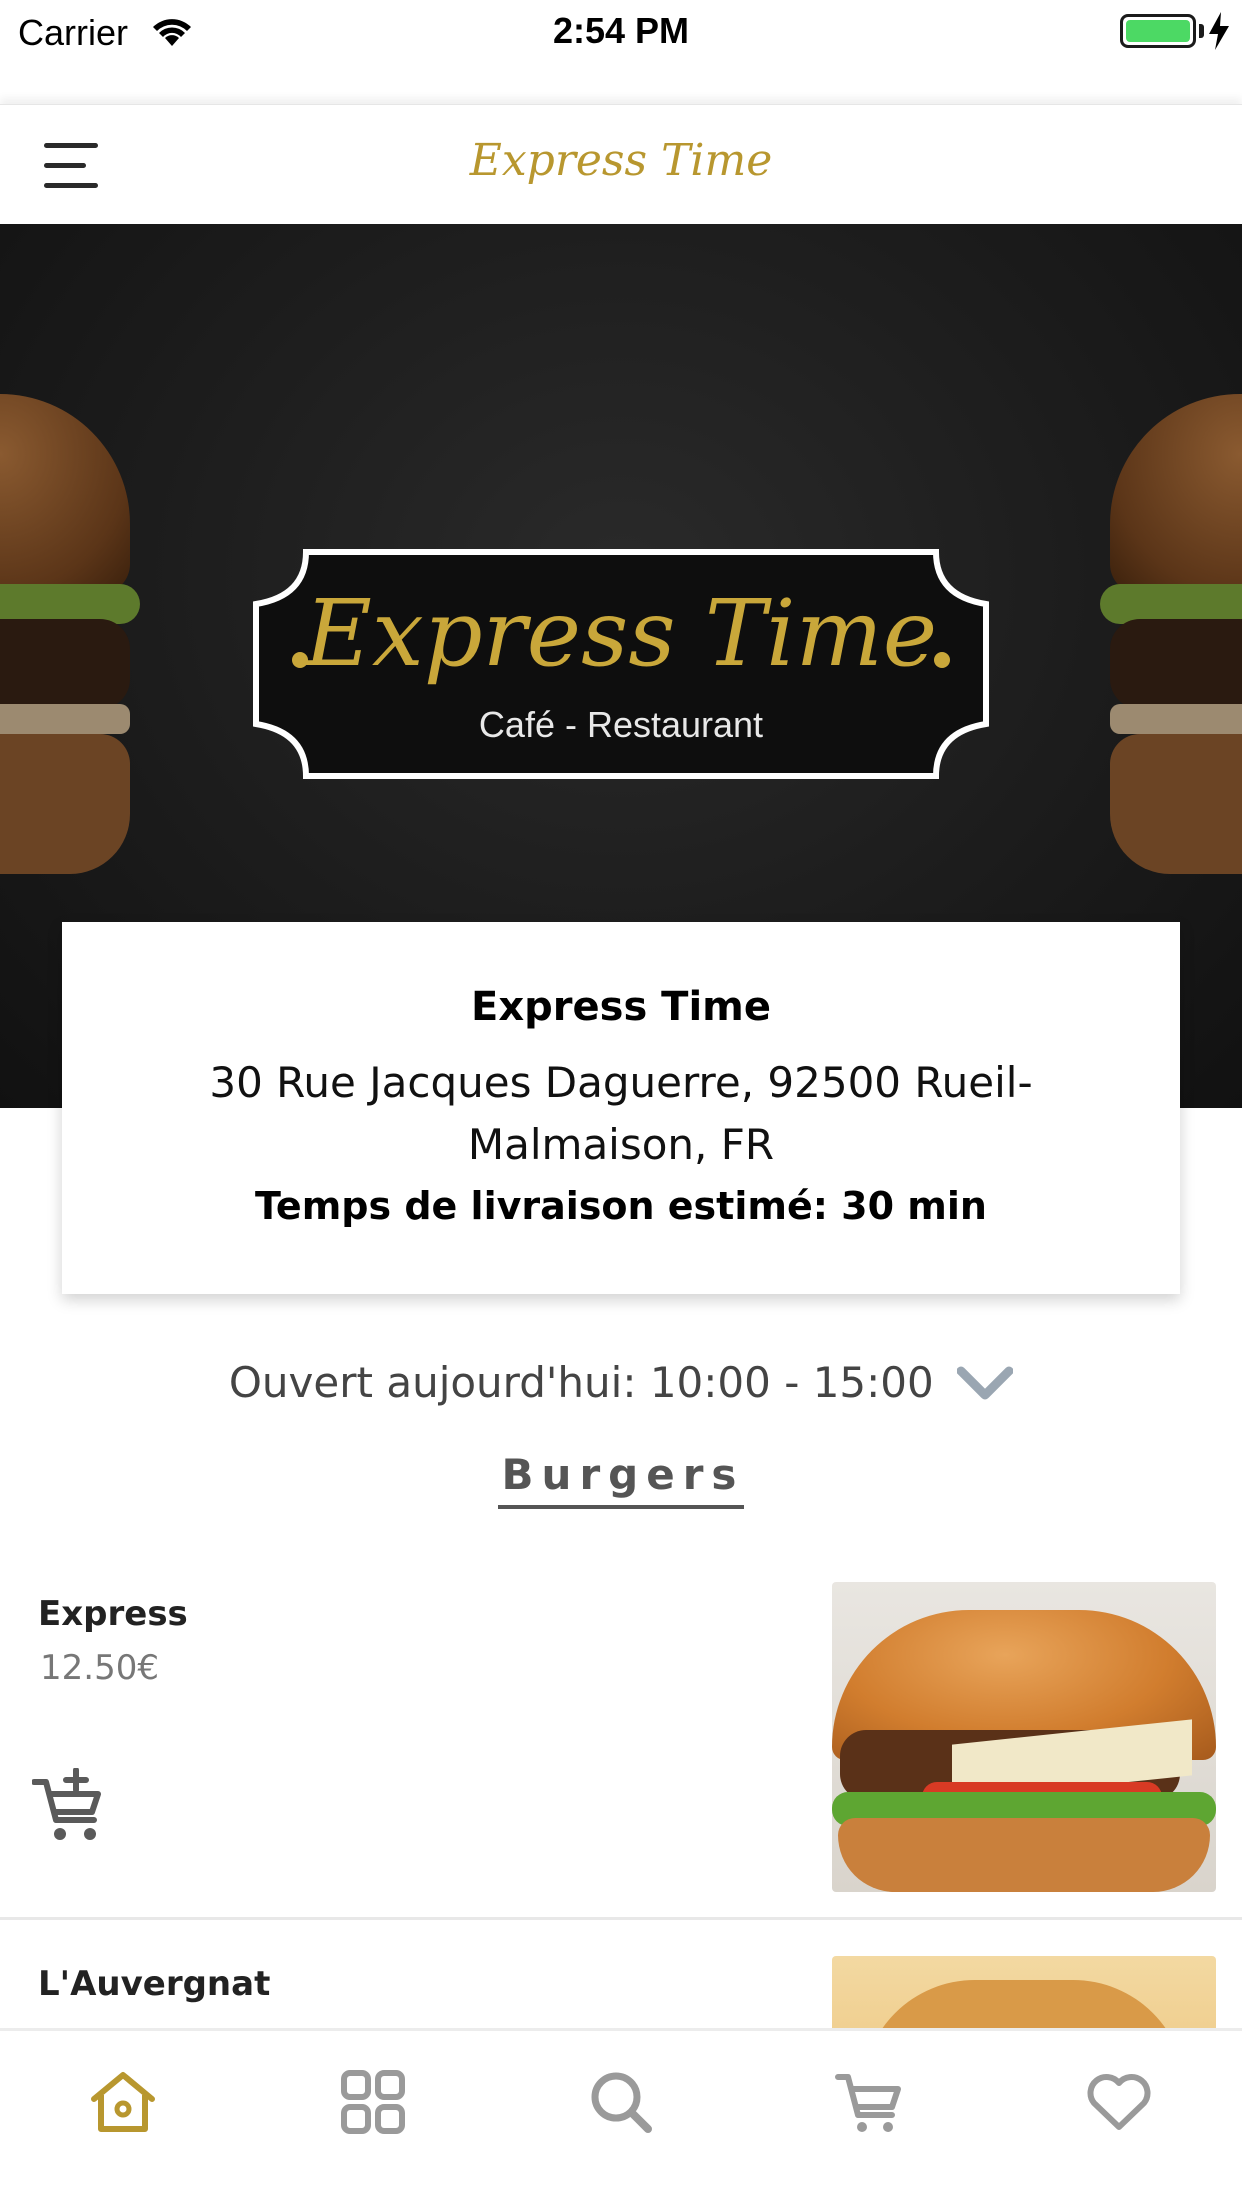 The image size is (1242, 2208). I want to click on status-time: 2:54 PM, so click(621, 30).